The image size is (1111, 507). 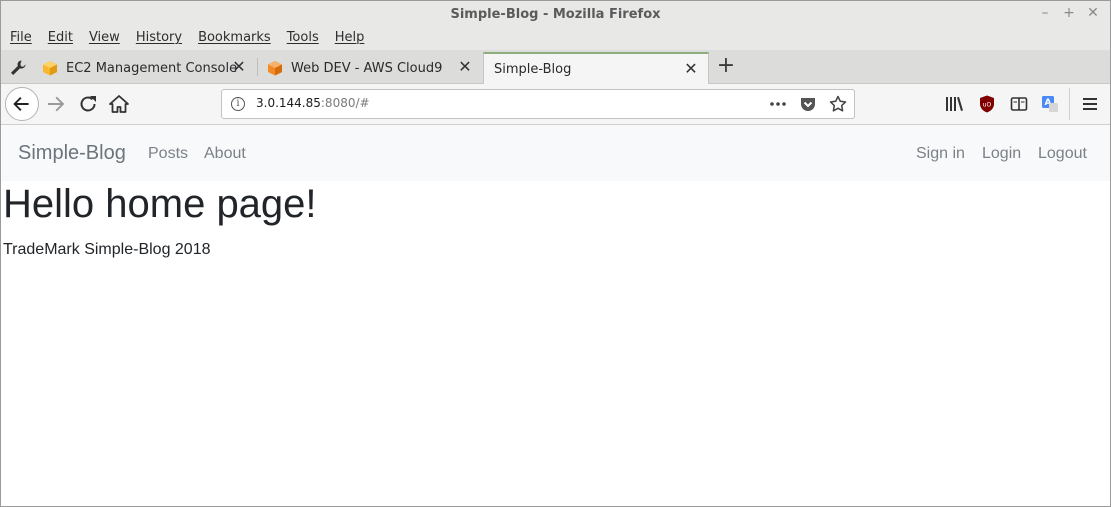 I want to click on tab-ec2-console: EC2 Management Console ✕, so click(x=145, y=68).